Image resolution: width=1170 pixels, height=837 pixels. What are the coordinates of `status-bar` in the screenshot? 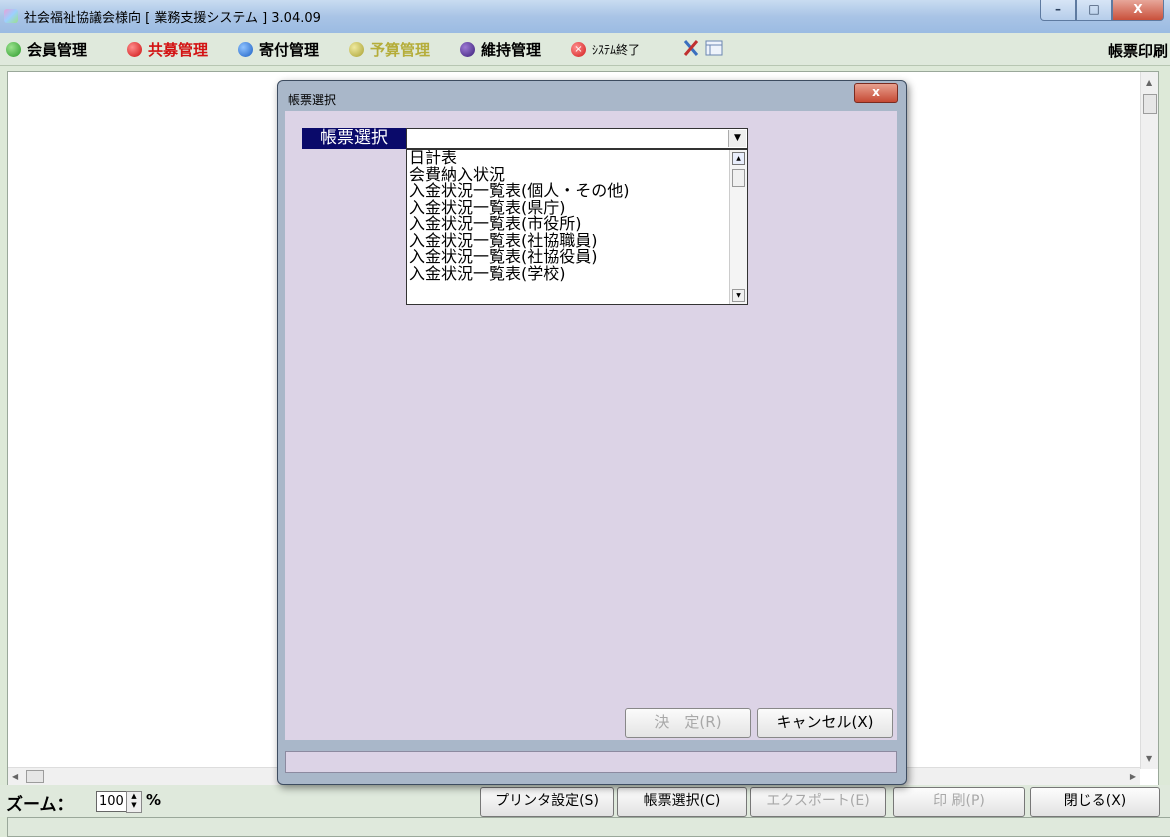 It's located at (588, 827).